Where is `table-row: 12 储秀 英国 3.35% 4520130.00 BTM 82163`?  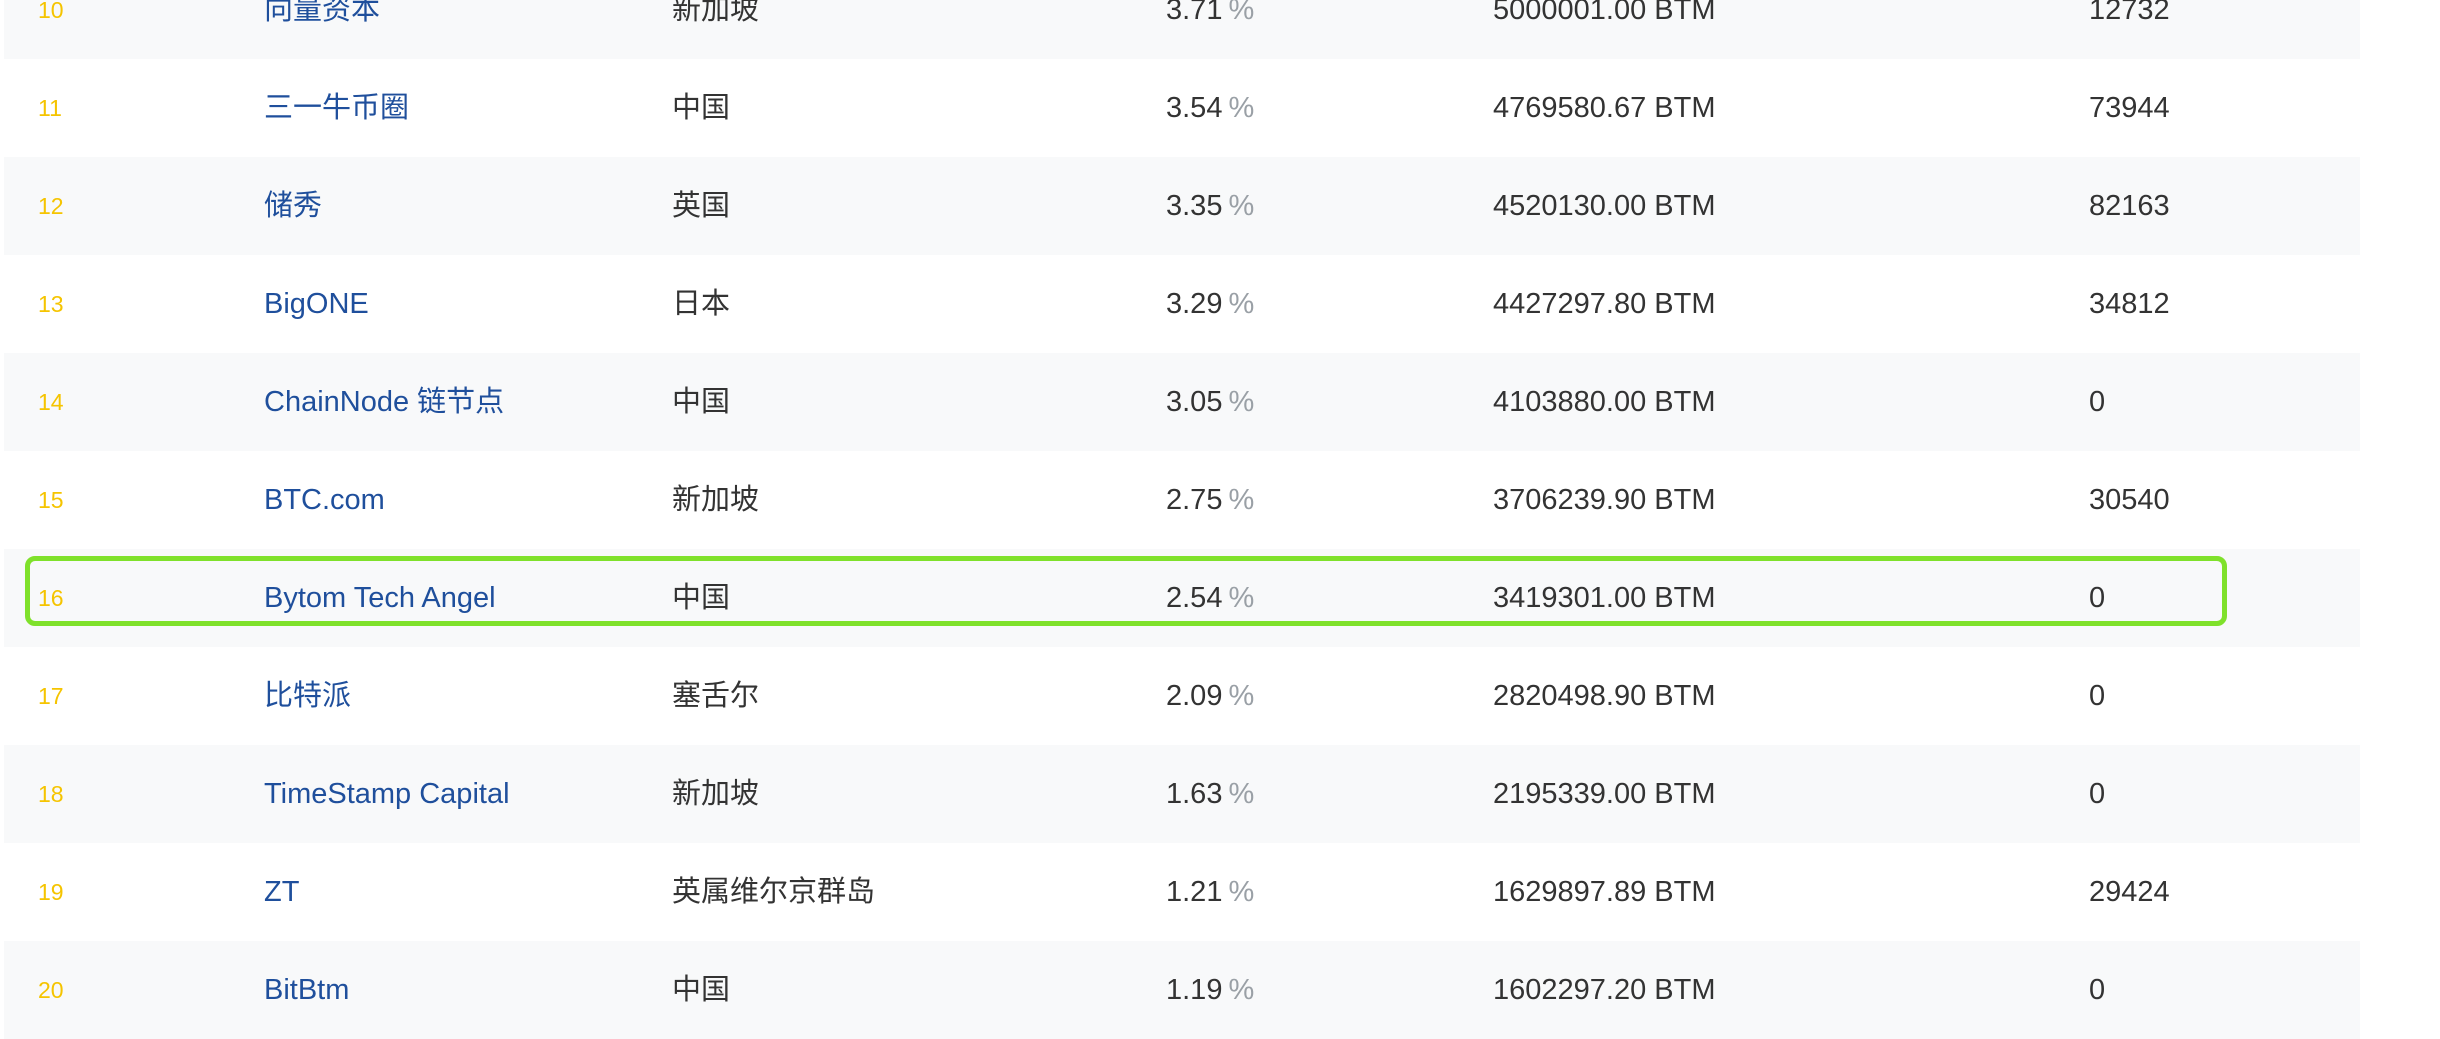
table-row: 12 储秀 英国 3.35% 4520130.00 BTM 82163 is located at coordinates (1182, 206).